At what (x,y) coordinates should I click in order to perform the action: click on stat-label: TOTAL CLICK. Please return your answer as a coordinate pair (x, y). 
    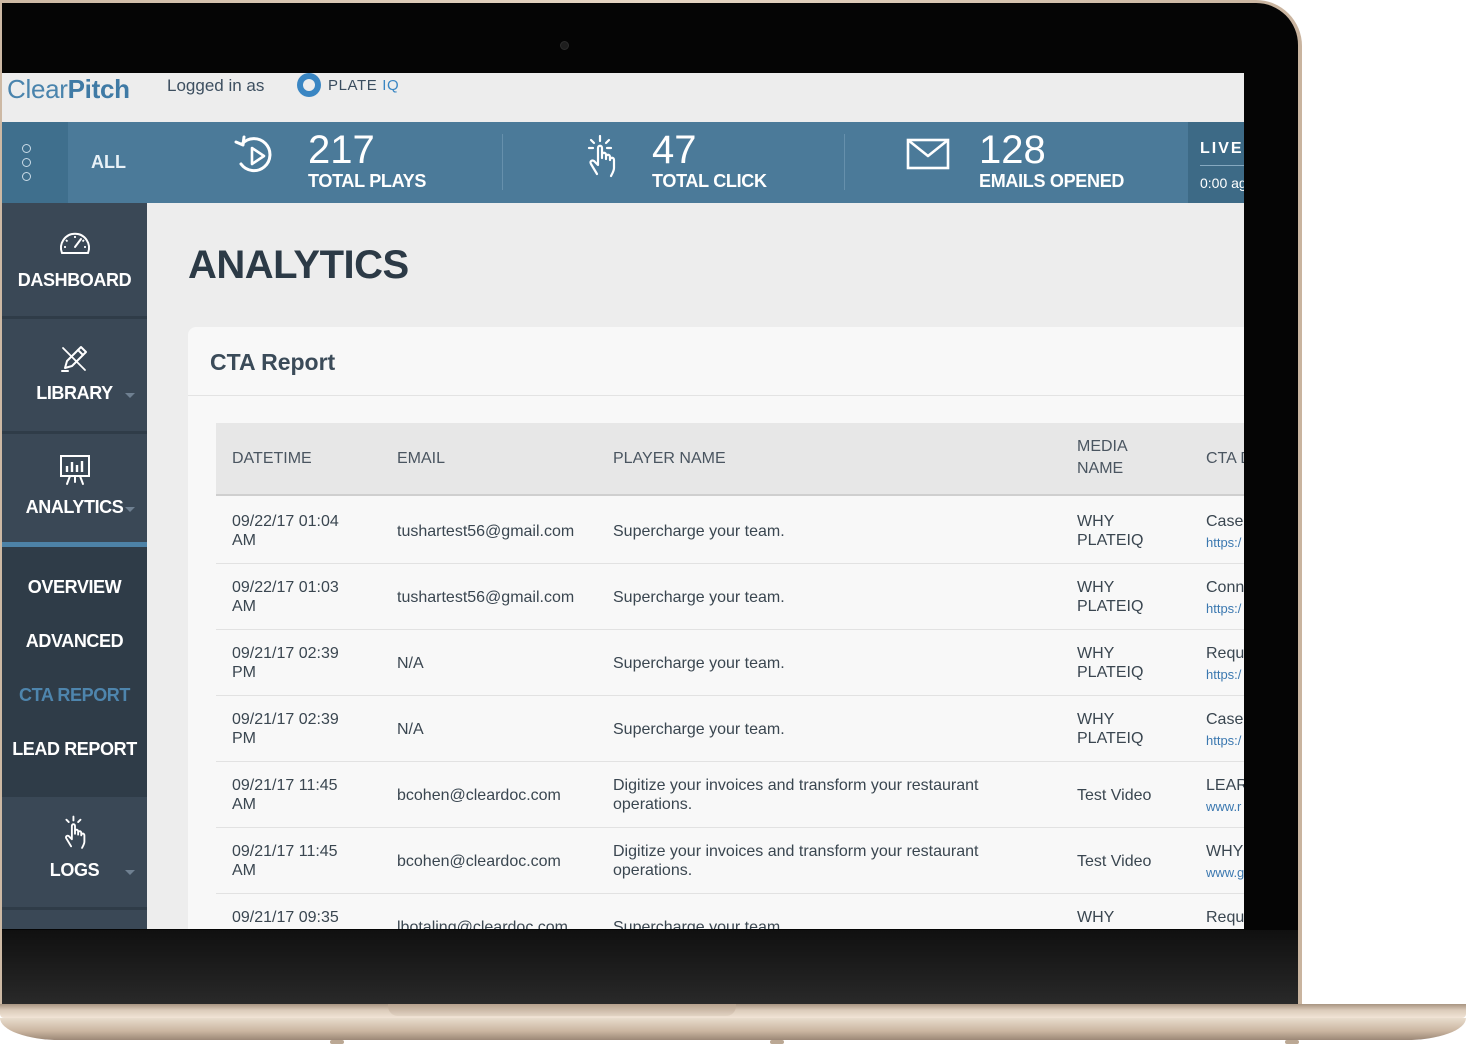
    Looking at the image, I should click on (709, 181).